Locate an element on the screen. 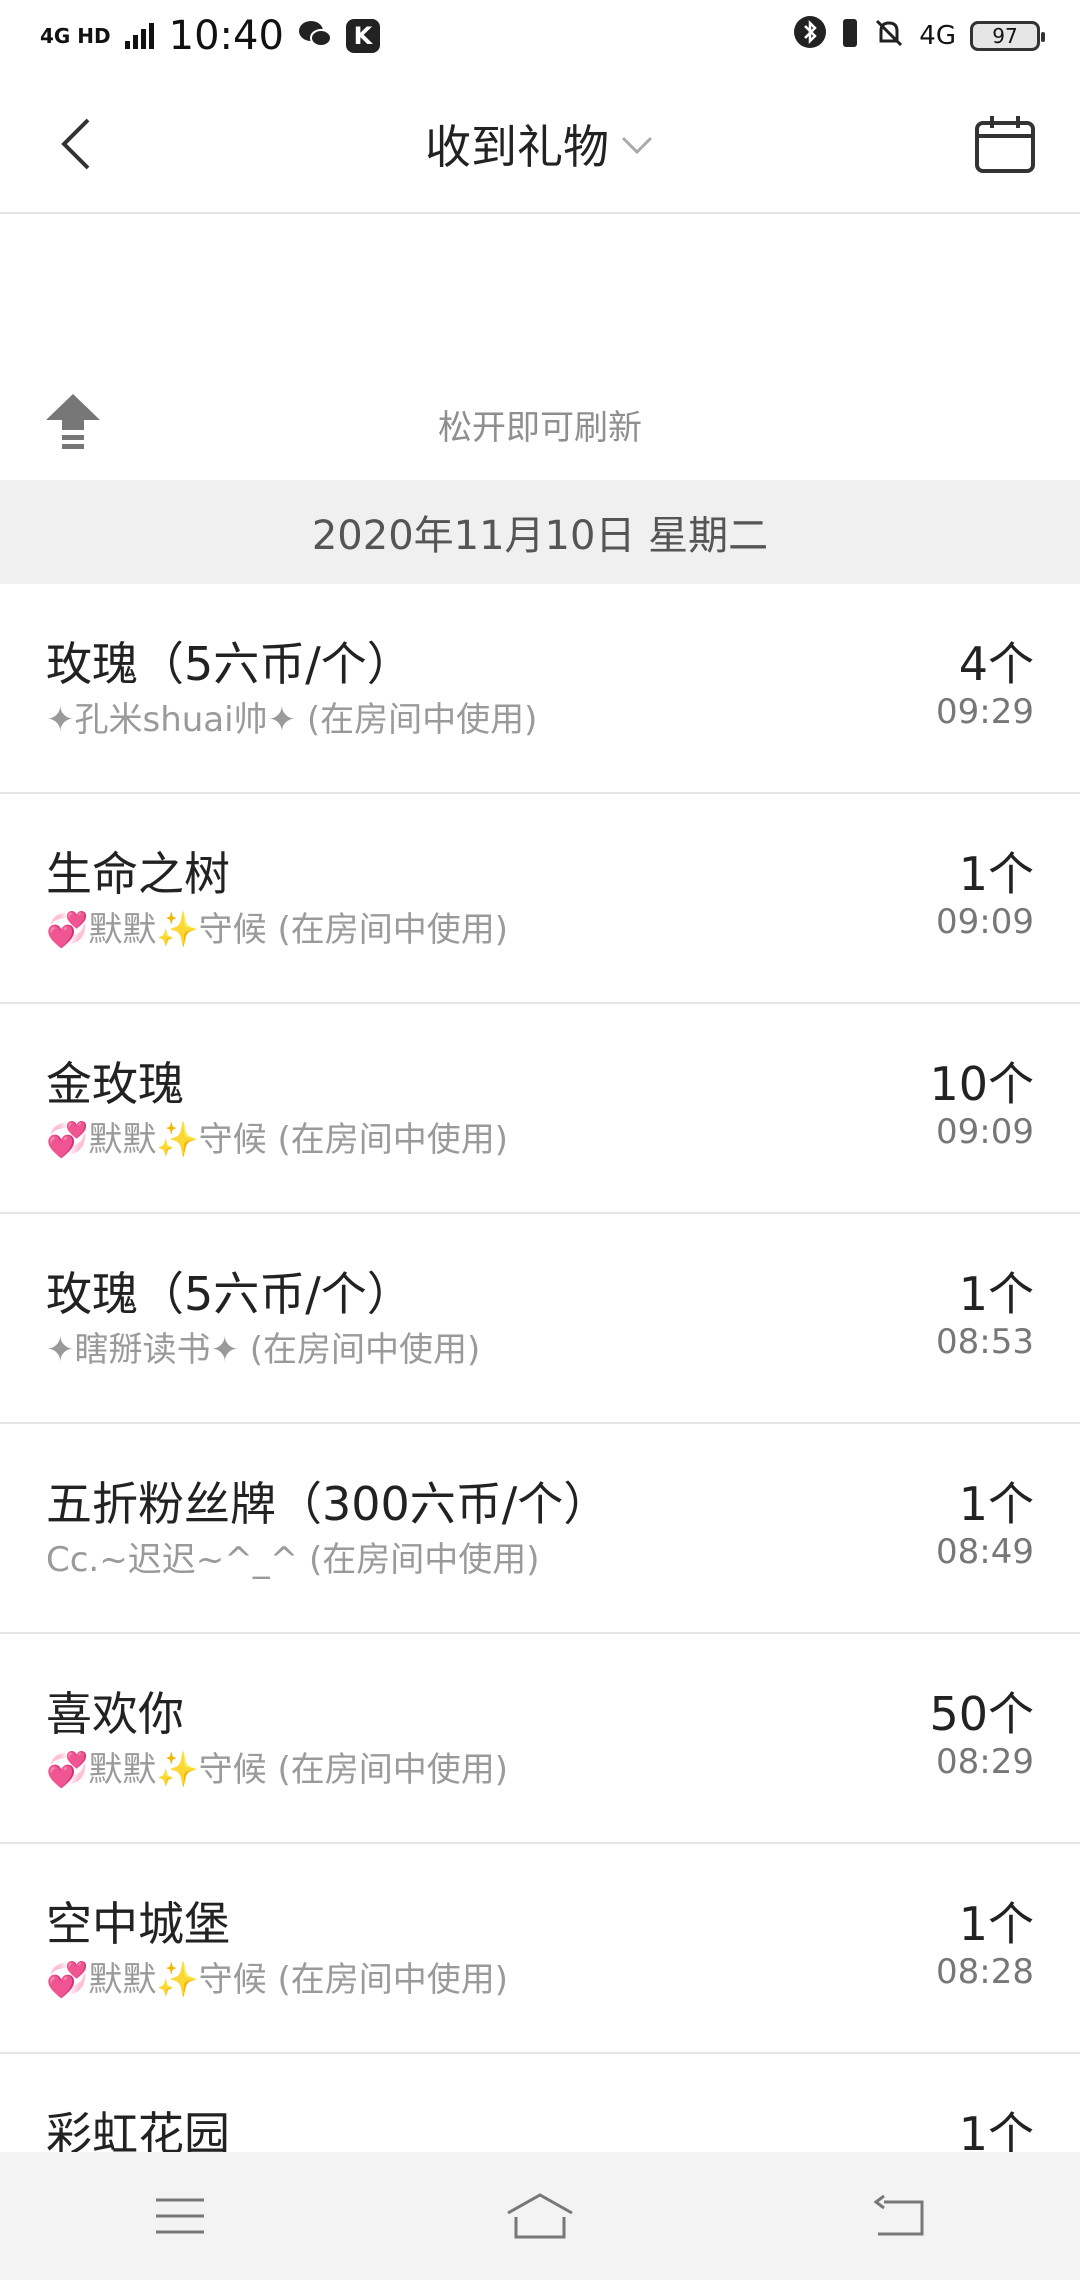 The width and height of the screenshot is (1080, 2280). gift-count: 4个 is located at coordinates (996, 664).